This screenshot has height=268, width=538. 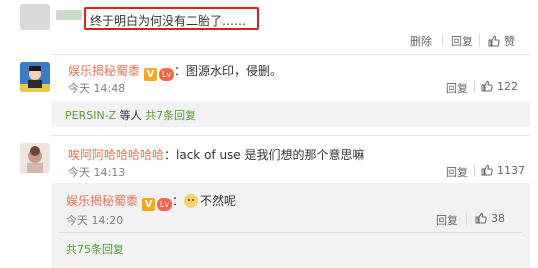 What do you see at coordinates (490, 218) in the screenshot?
I see `like-button: 38` at bounding box center [490, 218].